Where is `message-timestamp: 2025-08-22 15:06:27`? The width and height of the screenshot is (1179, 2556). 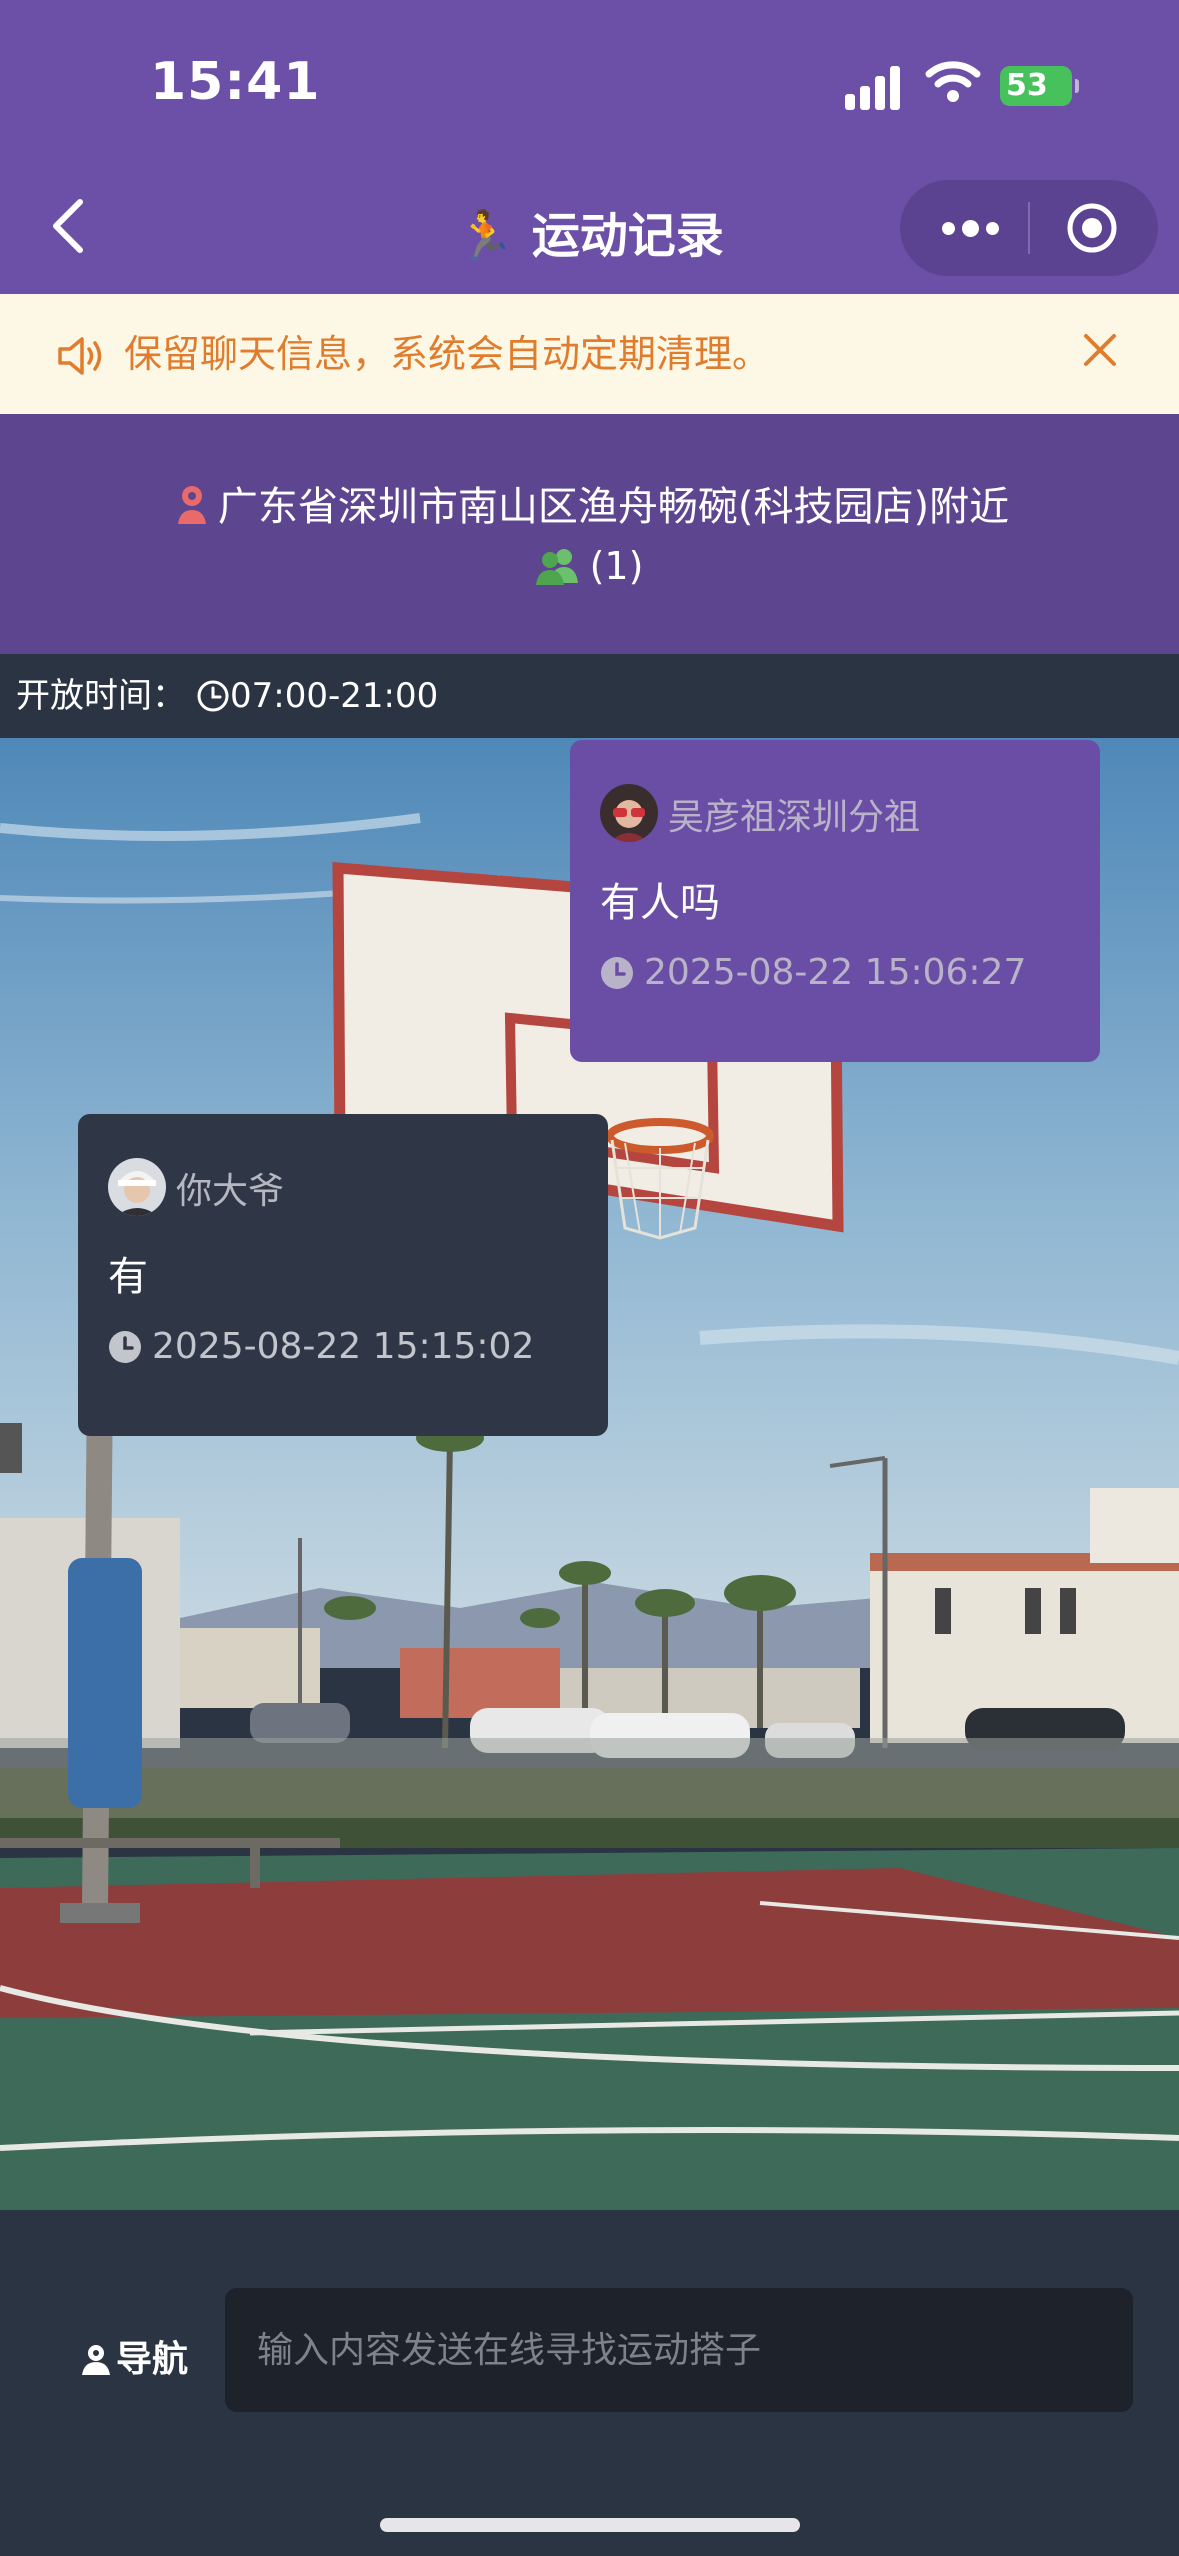
message-timestamp: 2025-08-22 15:06:27 is located at coordinates (813, 972).